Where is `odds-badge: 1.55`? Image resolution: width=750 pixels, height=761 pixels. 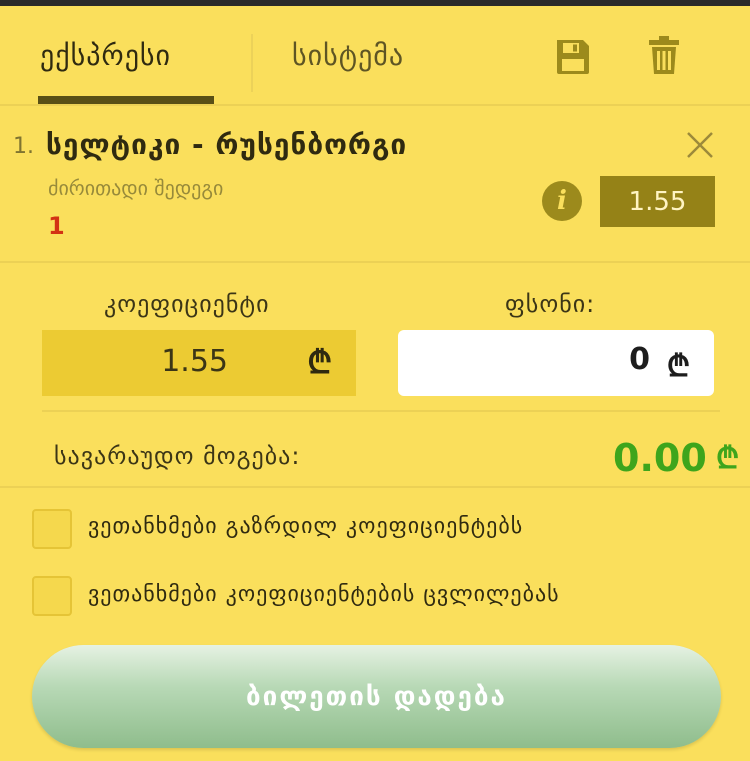
odds-badge: 1.55 is located at coordinates (657, 201).